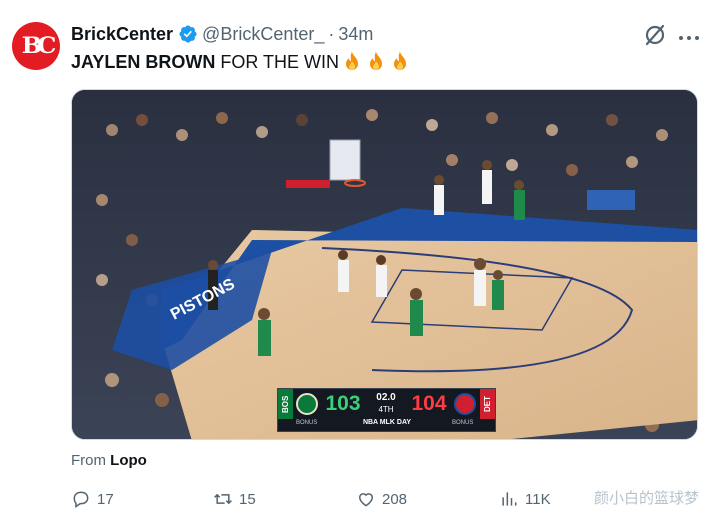  What do you see at coordinates (188, 34) in the screenshot?
I see `verified-badge-icon` at bounding box center [188, 34].